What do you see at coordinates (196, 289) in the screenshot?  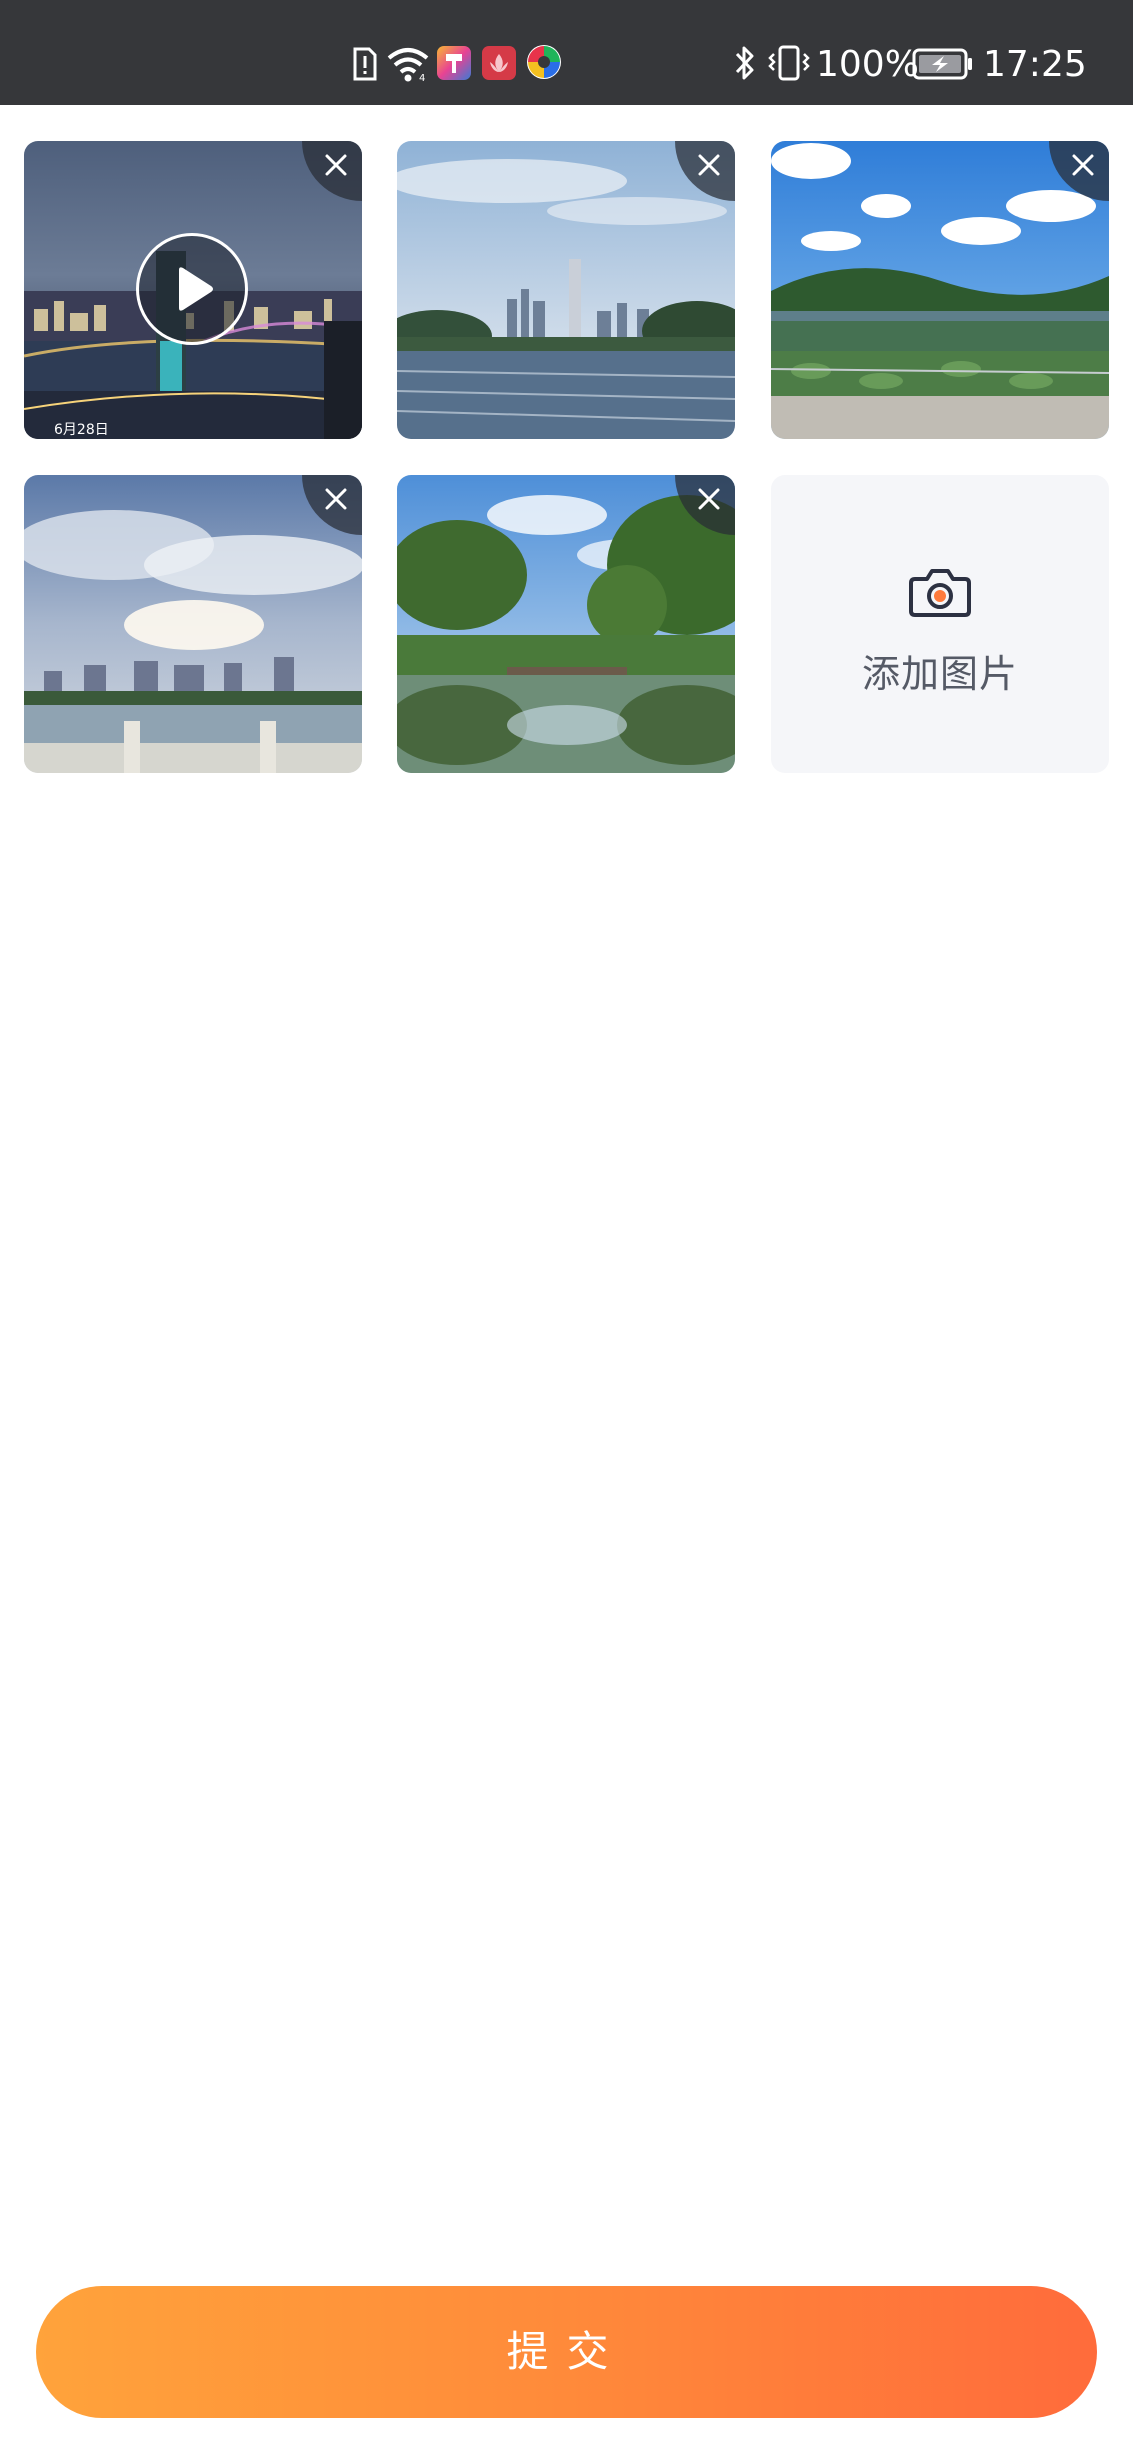 I see `play-icon` at bounding box center [196, 289].